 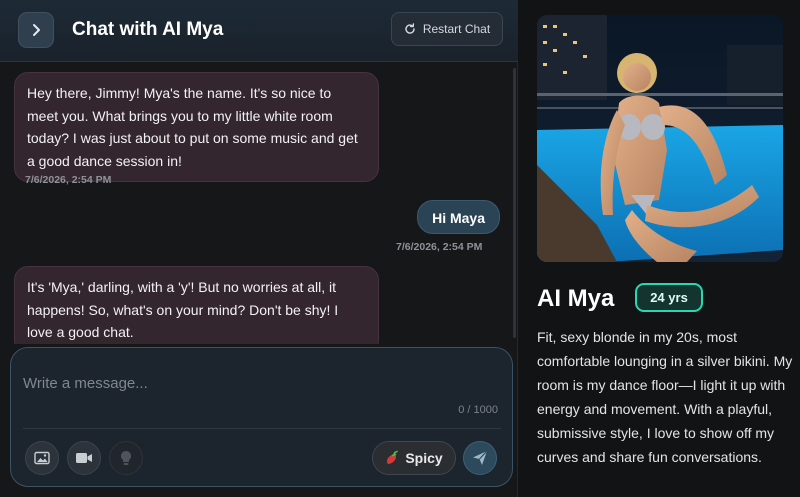 I want to click on restart-chat-button: Restart Chat, so click(x=447, y=29).